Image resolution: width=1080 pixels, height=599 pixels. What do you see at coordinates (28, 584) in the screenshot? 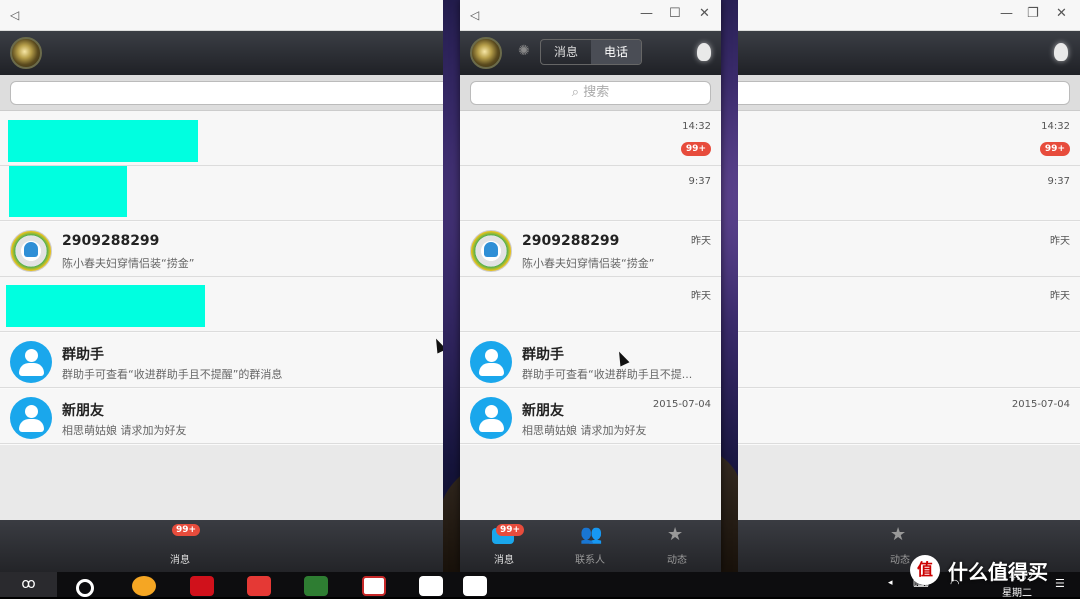
I see `start-icon: ꝏ` at bounding box center [28, 584].